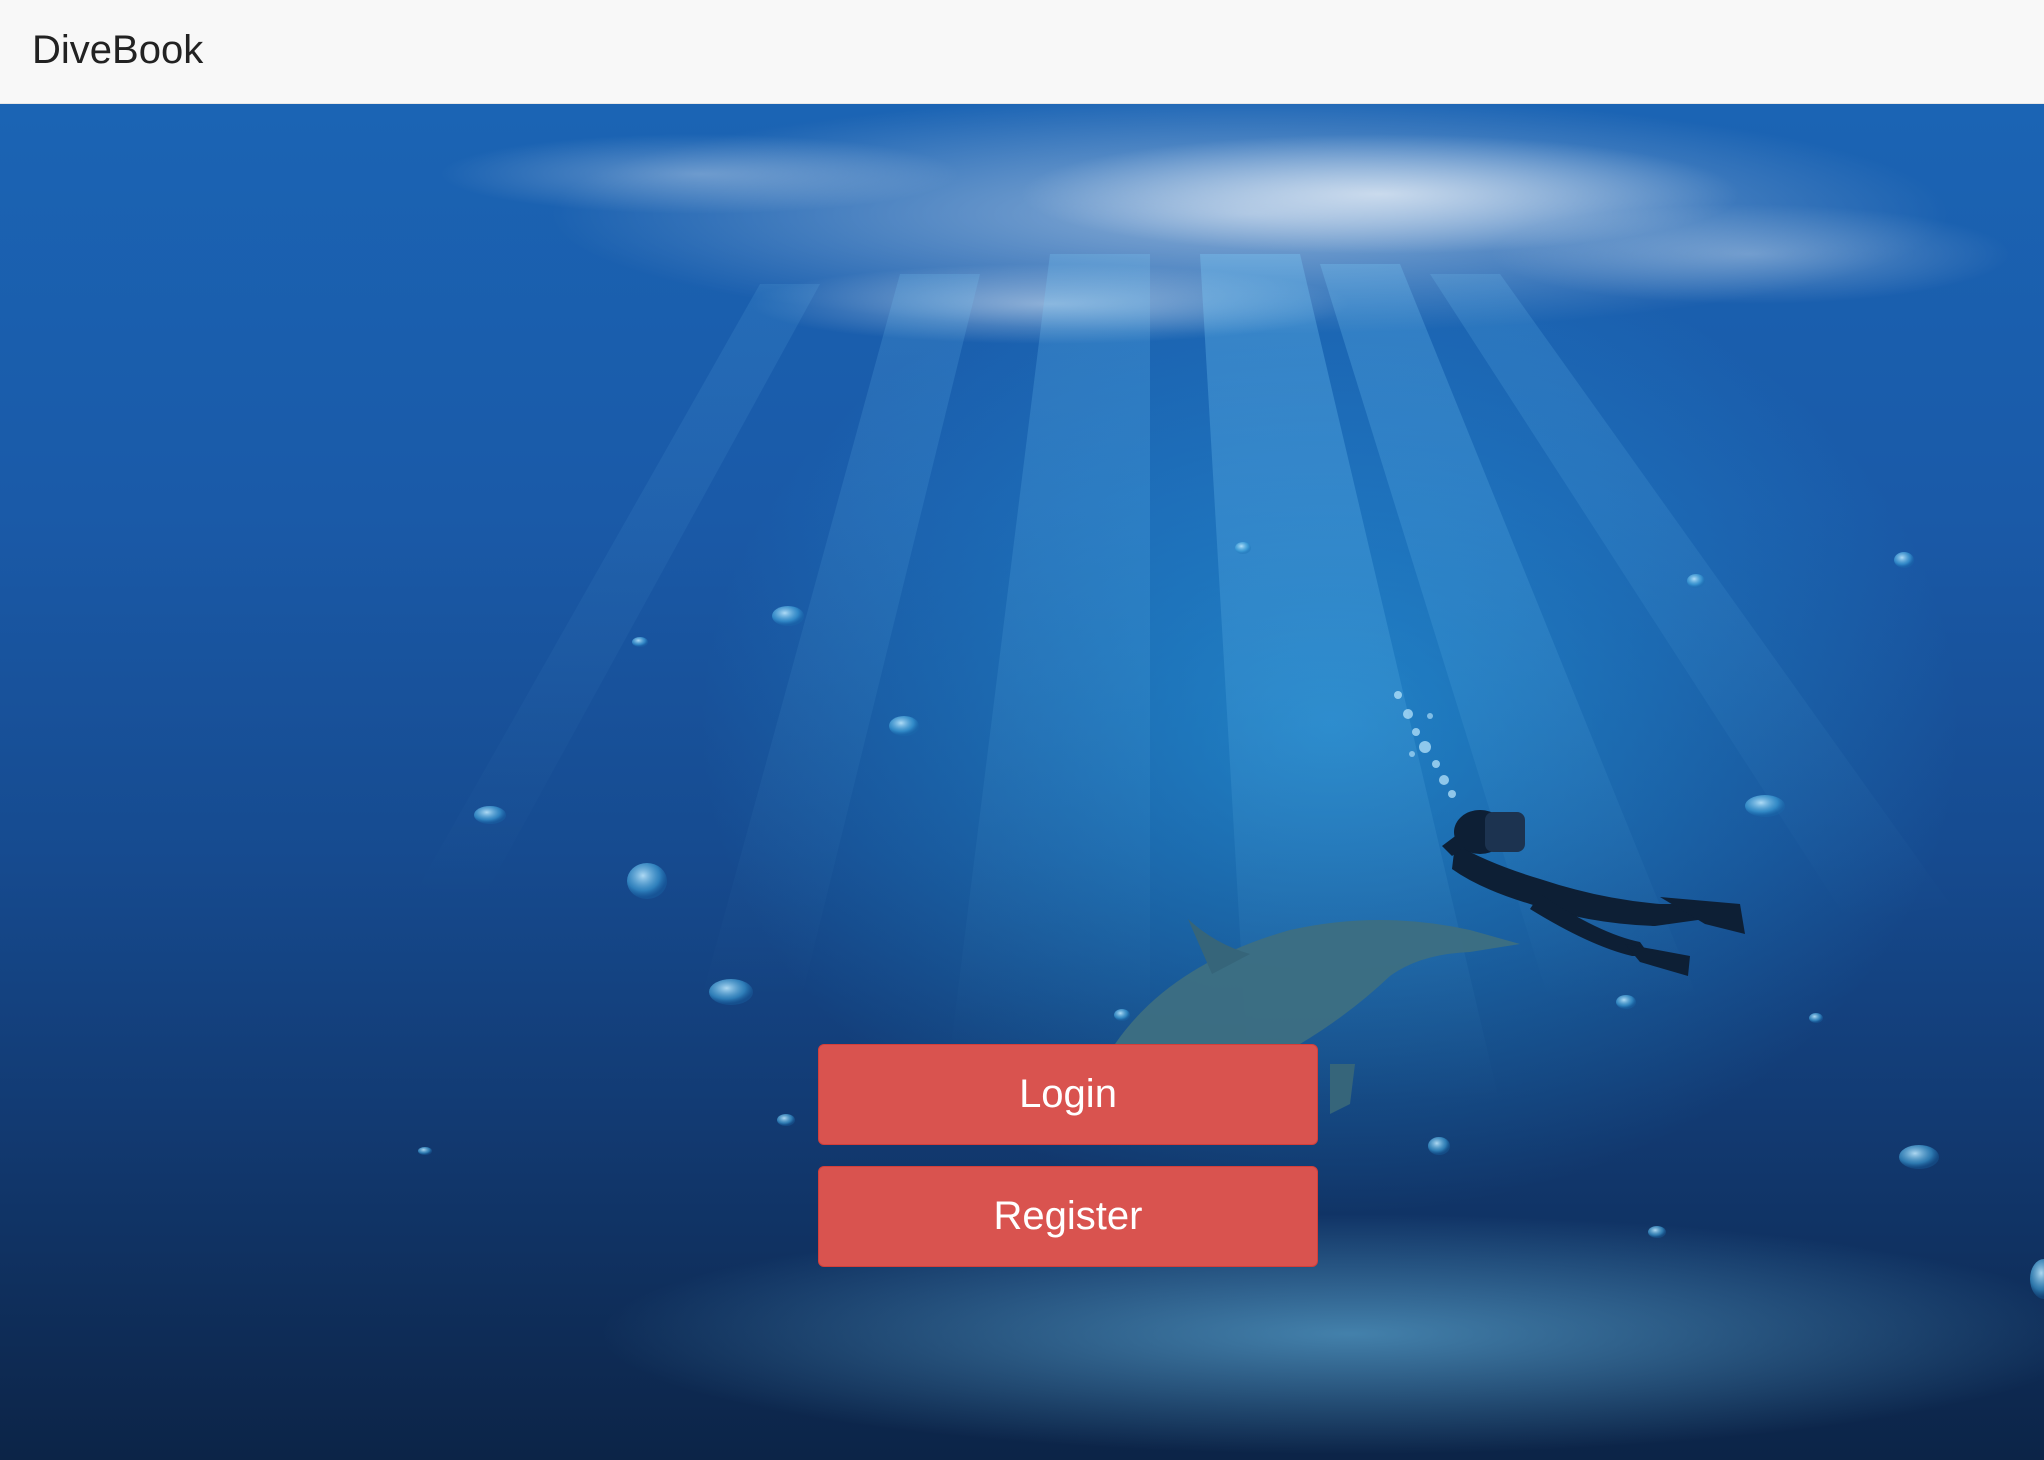 This screenshot has width=2044, height=1460. Describe the element at coordinates (1322, 1334) in the screenshot. I see `sea-floor-light` at that location.